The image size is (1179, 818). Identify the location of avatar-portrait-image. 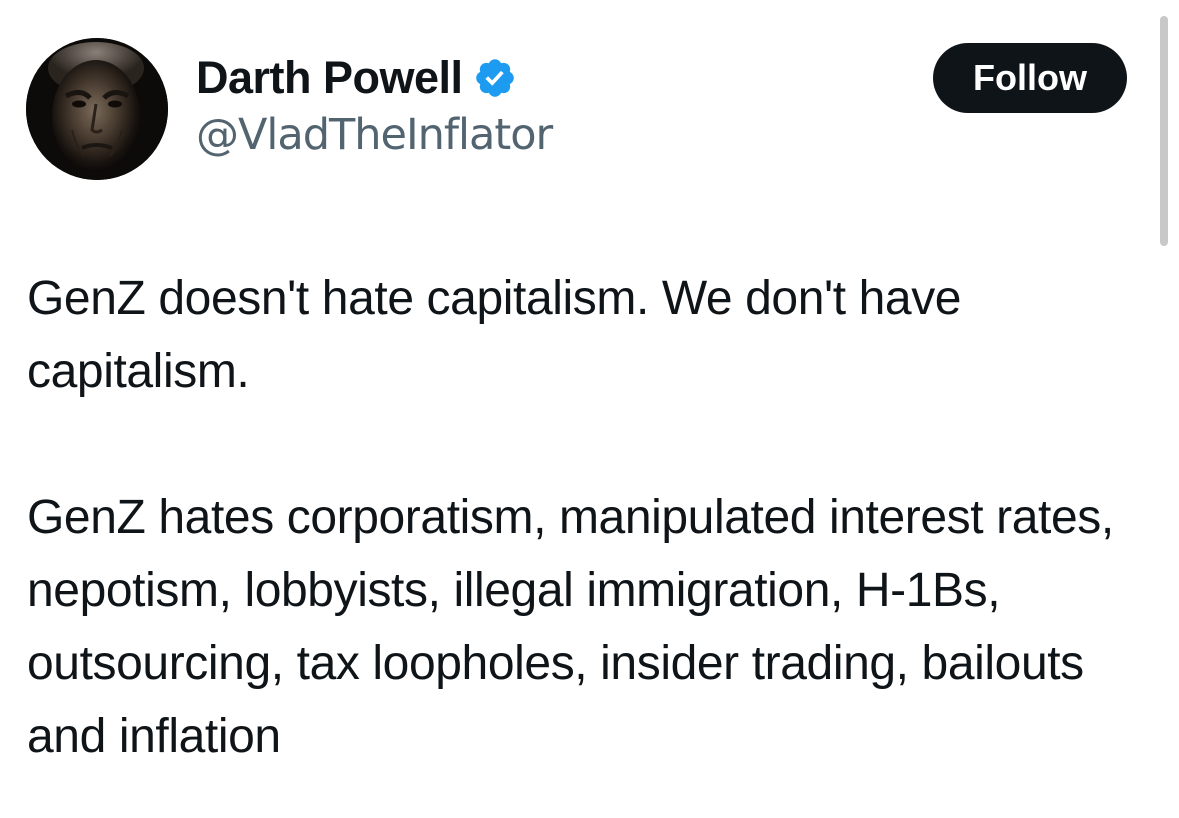
(97, 109).